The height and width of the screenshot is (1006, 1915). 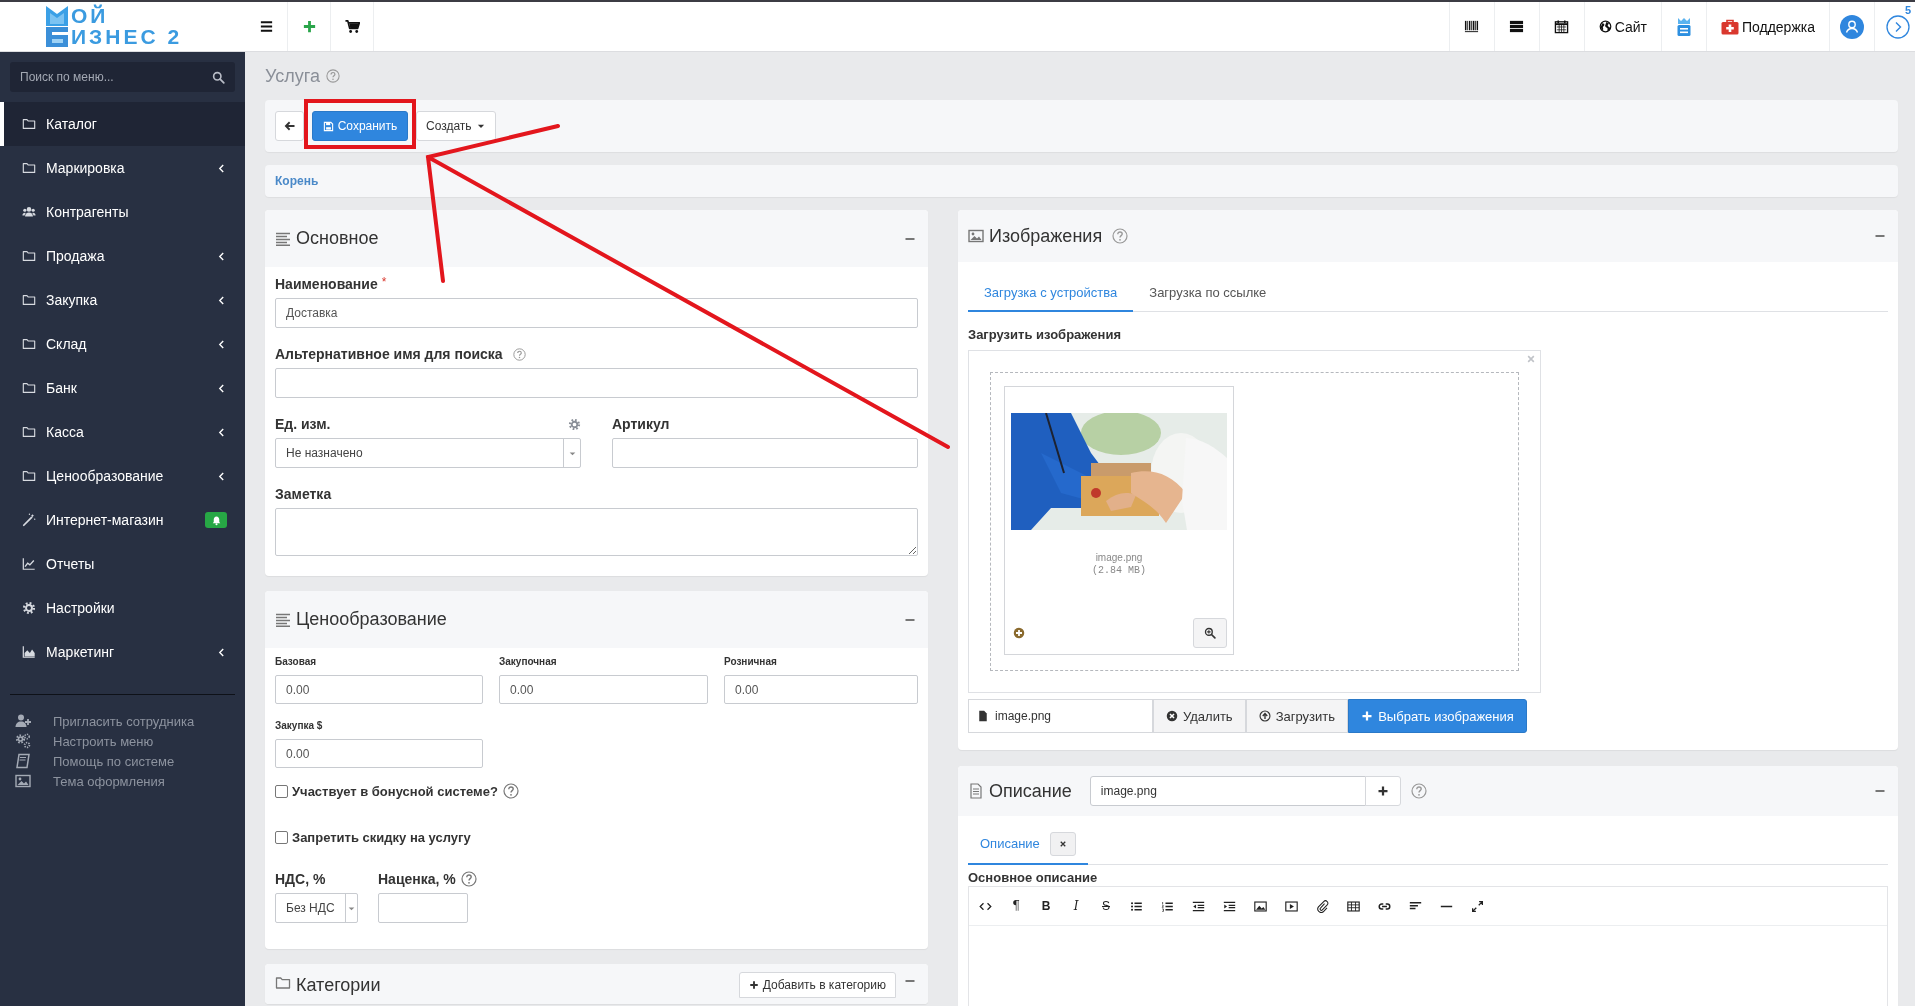 What do you see at coordinates (1562, 26) in the screenshot?
I see `calendar-icon` at bounding box center [1562, 26].